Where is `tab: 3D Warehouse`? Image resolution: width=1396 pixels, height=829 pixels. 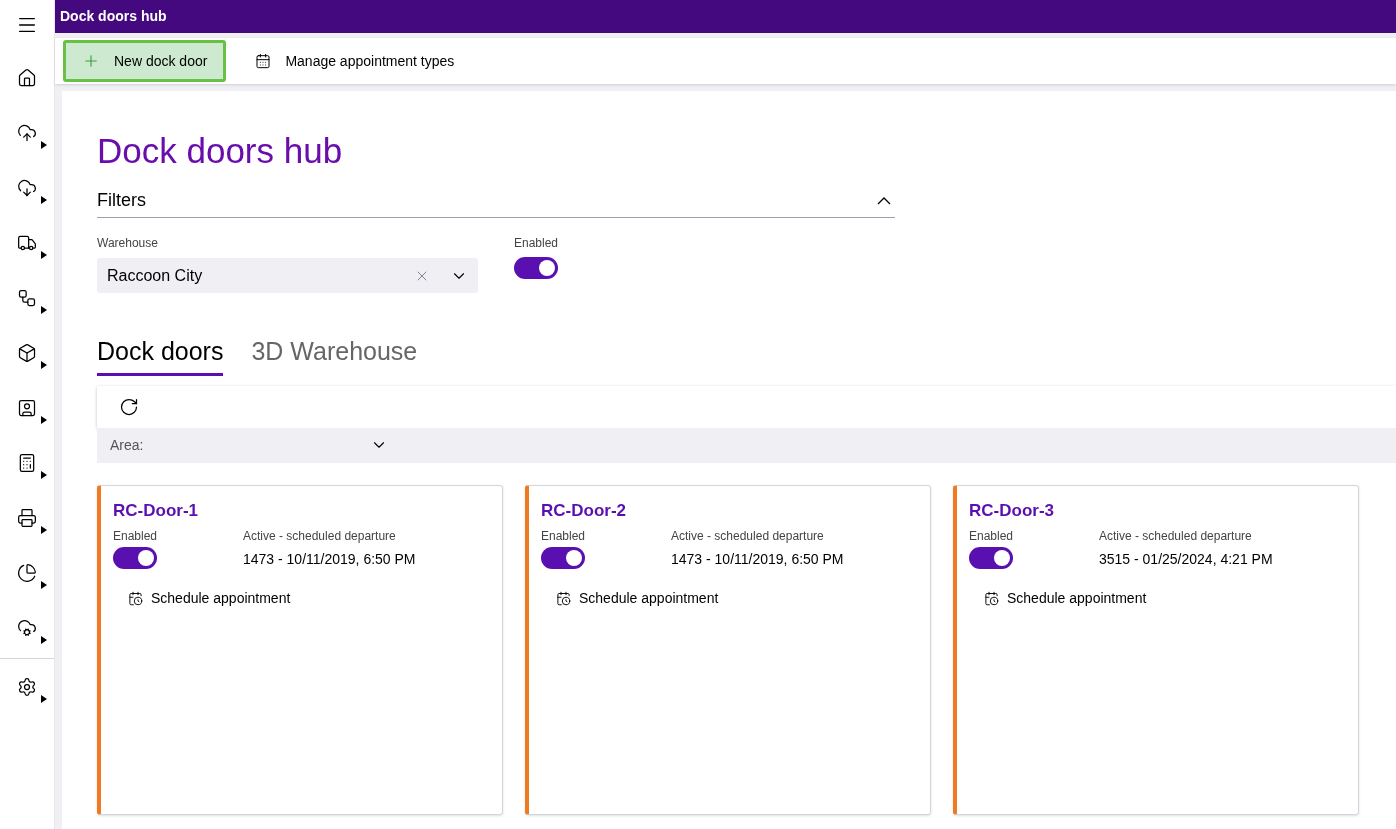 tab: 3D Warehouse is located at coordinates (334, 354).